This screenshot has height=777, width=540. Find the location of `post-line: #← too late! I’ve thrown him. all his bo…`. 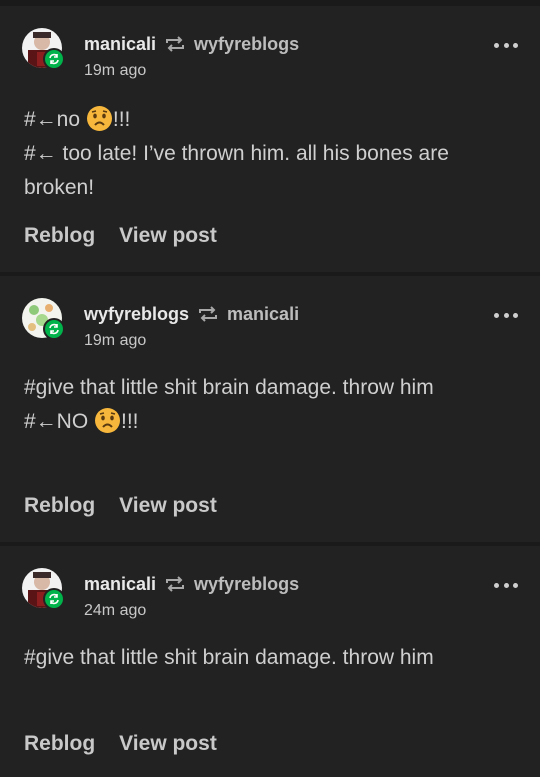

post-line: #← too late! I’ve thrown him. all his bo… is located at coordinates (236, 170).